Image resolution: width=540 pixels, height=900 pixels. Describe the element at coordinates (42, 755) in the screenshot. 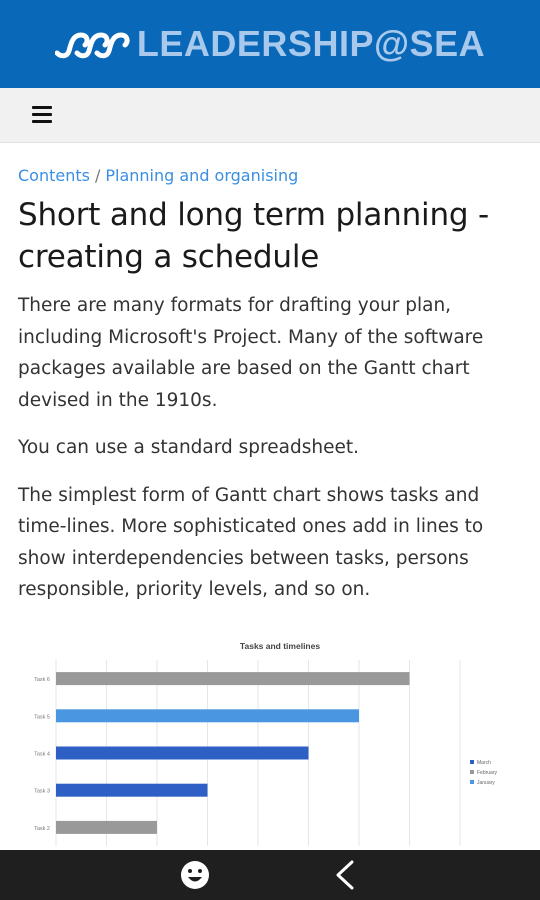

I see `tick-label: Task 4` at that location.